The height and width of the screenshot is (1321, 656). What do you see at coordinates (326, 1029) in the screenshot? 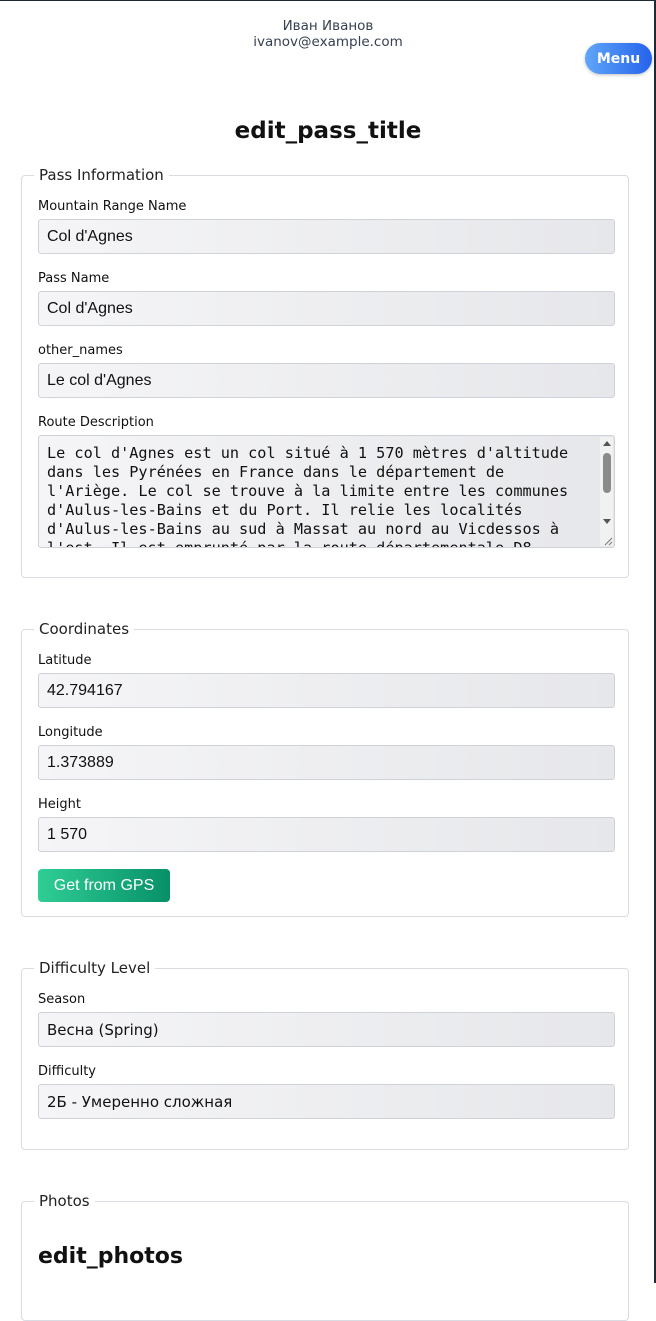
I see `season-select: Весна (Spring)` at bounding box center [326, 1029].